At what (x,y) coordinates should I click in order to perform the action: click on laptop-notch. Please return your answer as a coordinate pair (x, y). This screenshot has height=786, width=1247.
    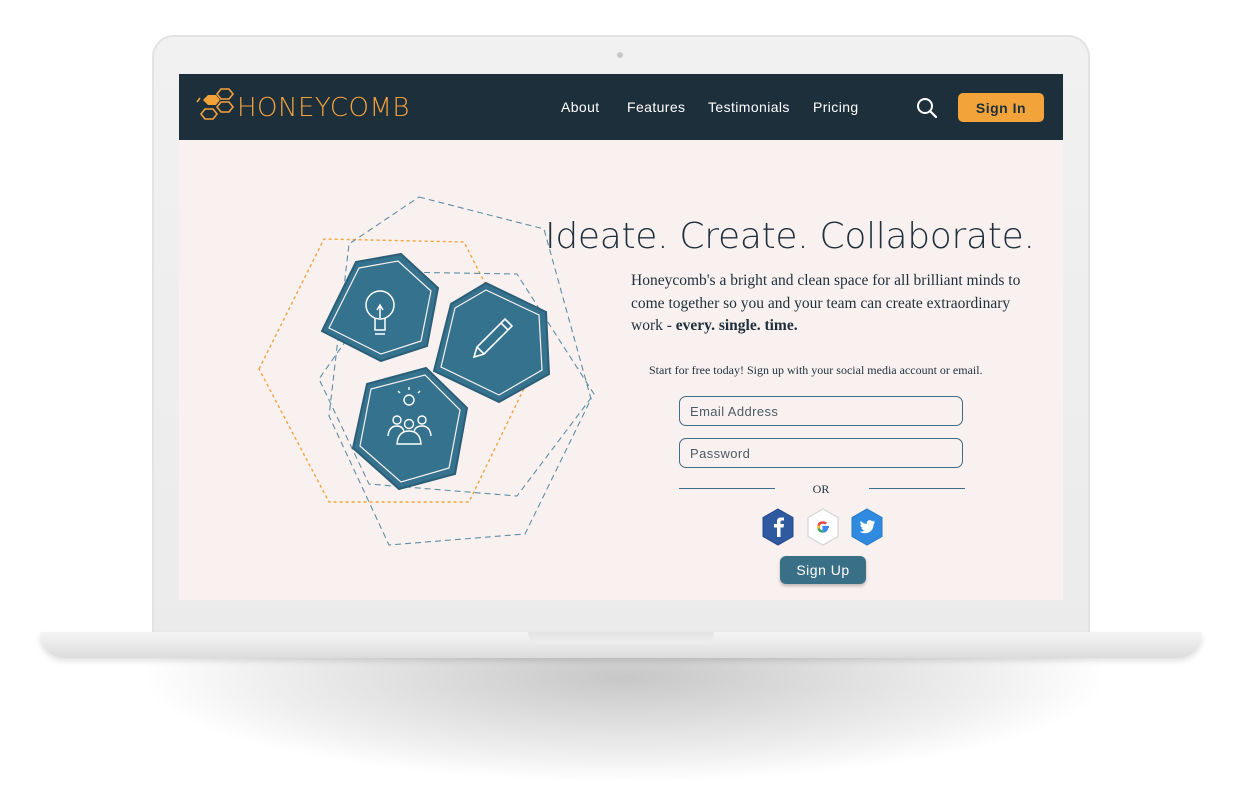
    Looking at the image, I should click on (621, 638).